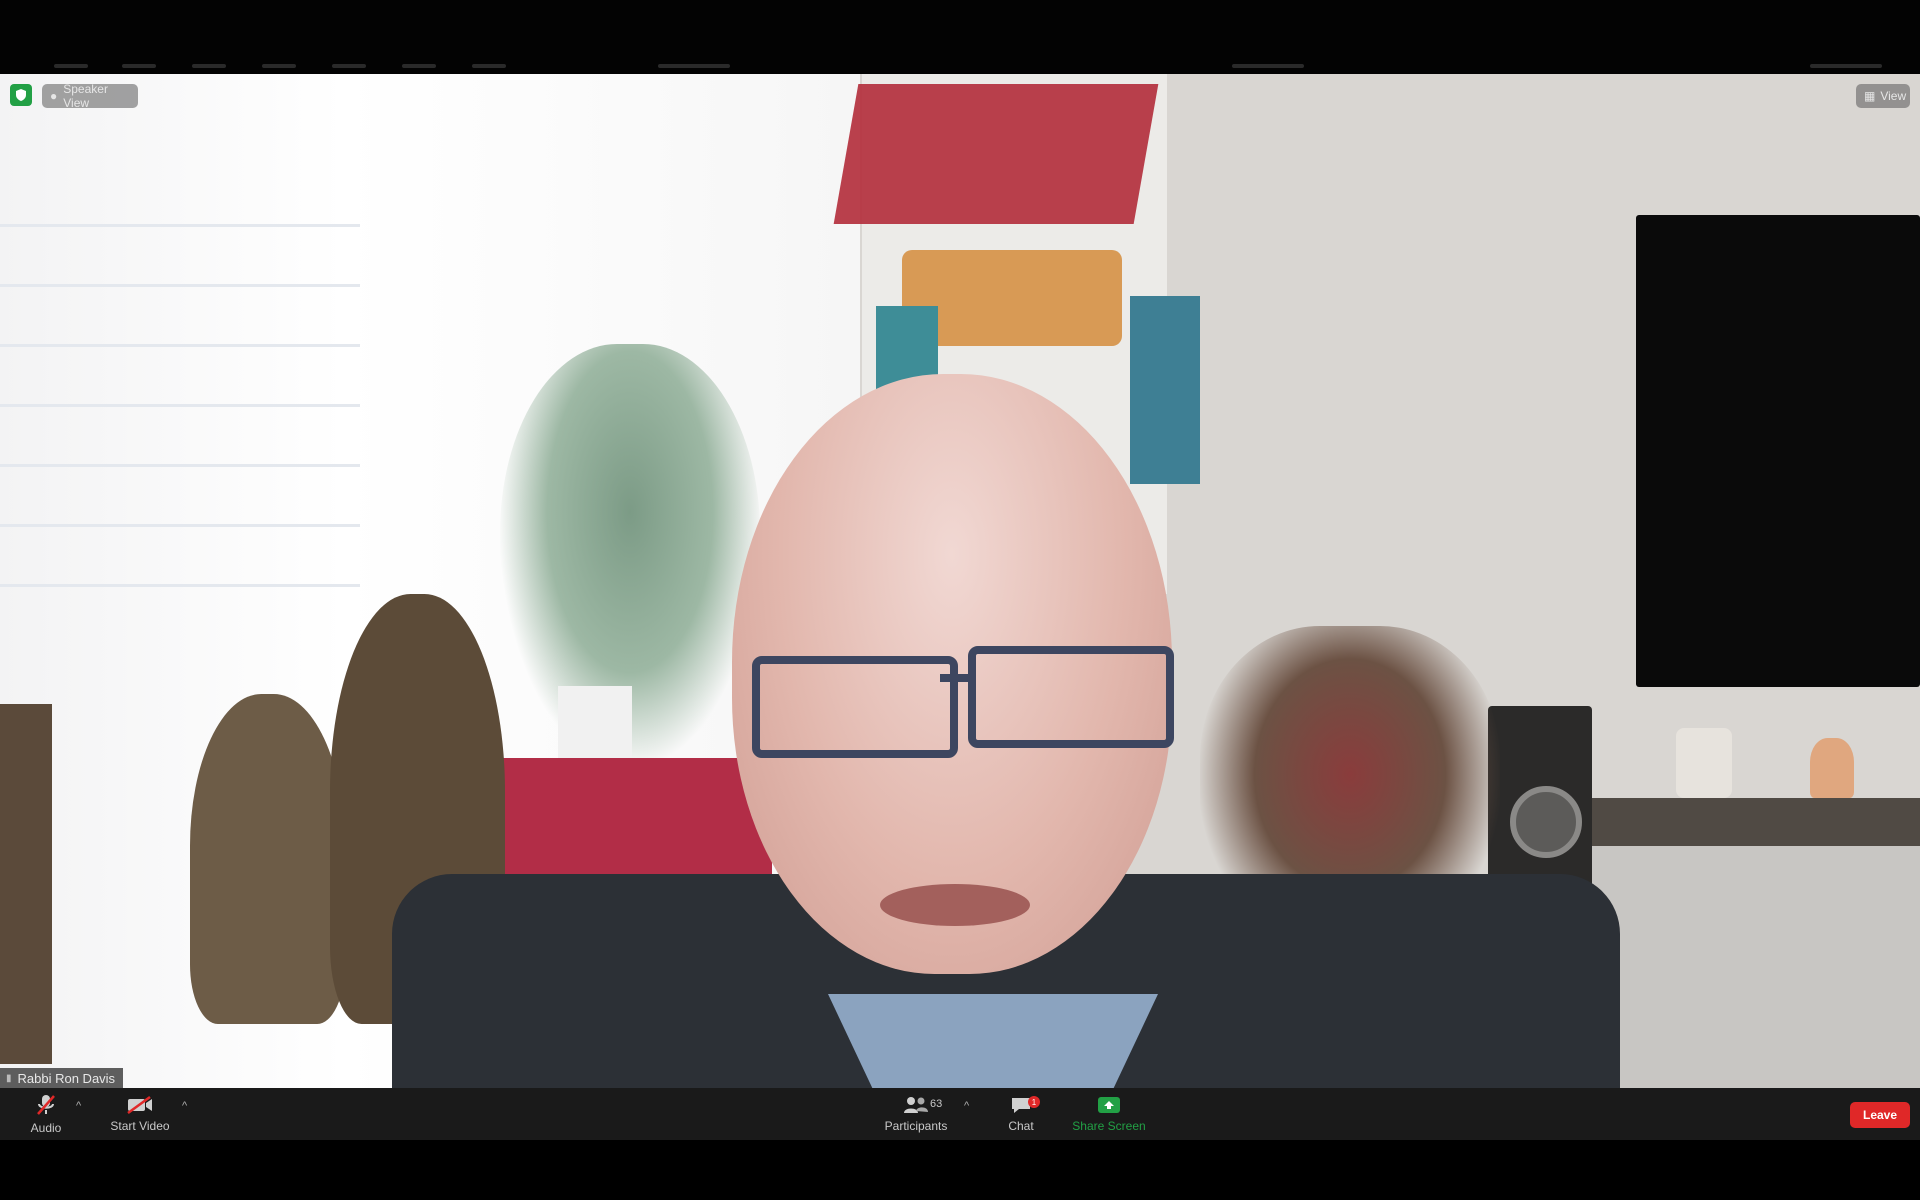 Image resolution: width=1920 pixels, height=1200 pixels. I want to click on participants-count: 63, so click(936, 1104).